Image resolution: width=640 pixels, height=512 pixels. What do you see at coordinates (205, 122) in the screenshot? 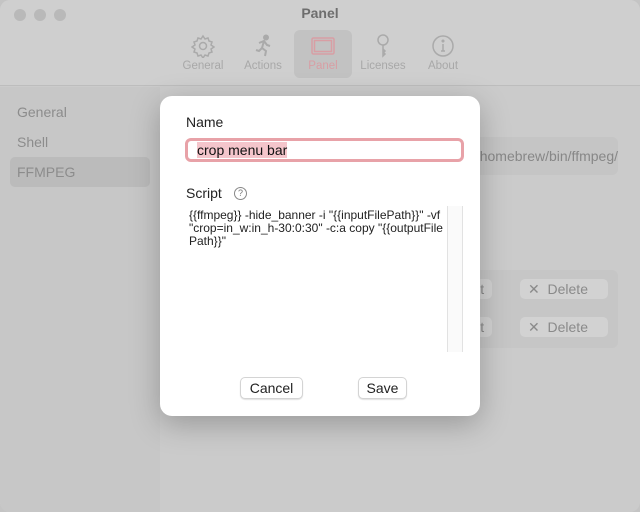
I see `name-label: Name` at bounding box center [205, 122].